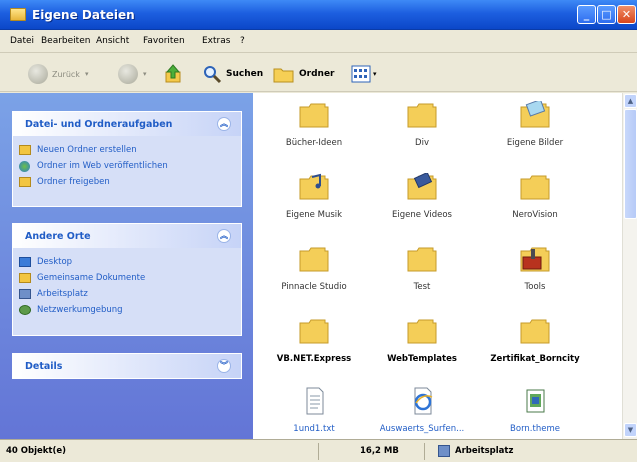 The height and width of the screenshot is (462, 637). Describe the element at coordinates (38, 74) in the screenshot. I see `back-arrow-icon` at that location.